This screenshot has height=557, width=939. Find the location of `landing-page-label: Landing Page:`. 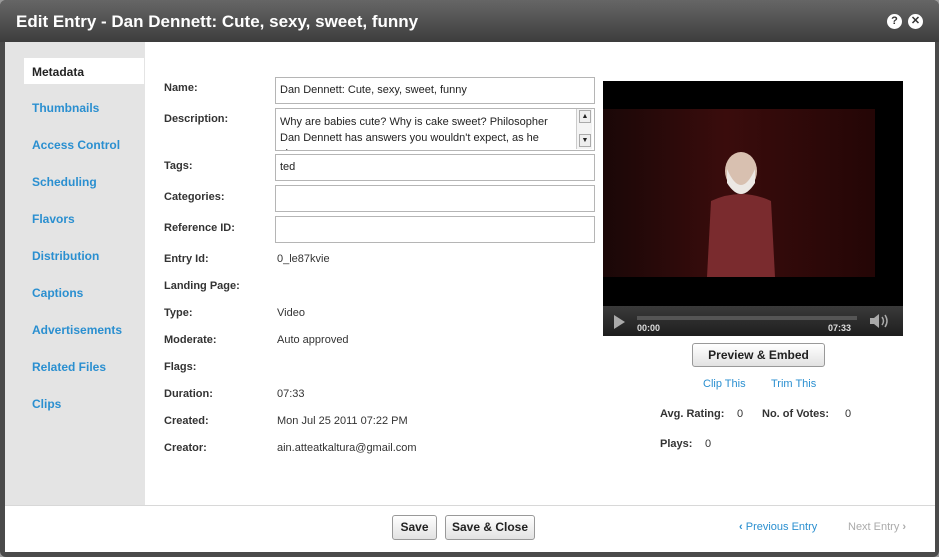

landing-page-label: Landing Page: is located at coordinates (202, 286).